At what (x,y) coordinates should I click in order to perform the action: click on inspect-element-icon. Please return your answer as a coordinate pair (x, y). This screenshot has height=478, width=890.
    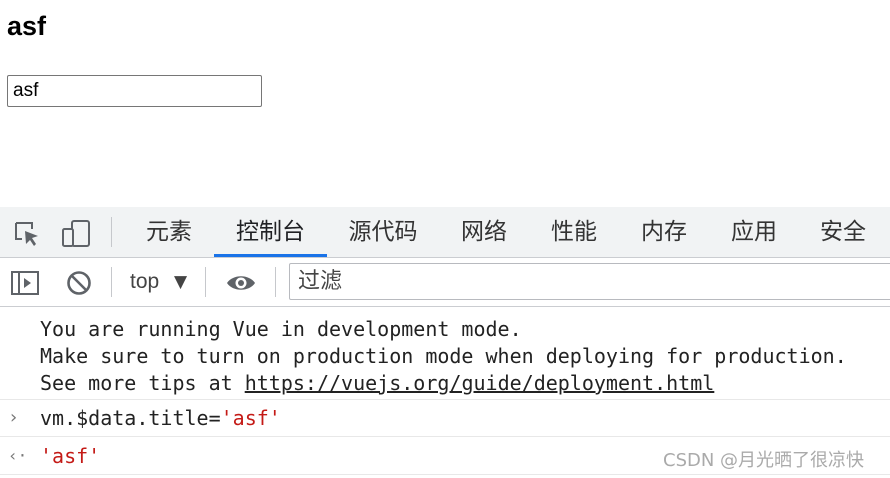
    Looking at the image, I should click on (27, 234).